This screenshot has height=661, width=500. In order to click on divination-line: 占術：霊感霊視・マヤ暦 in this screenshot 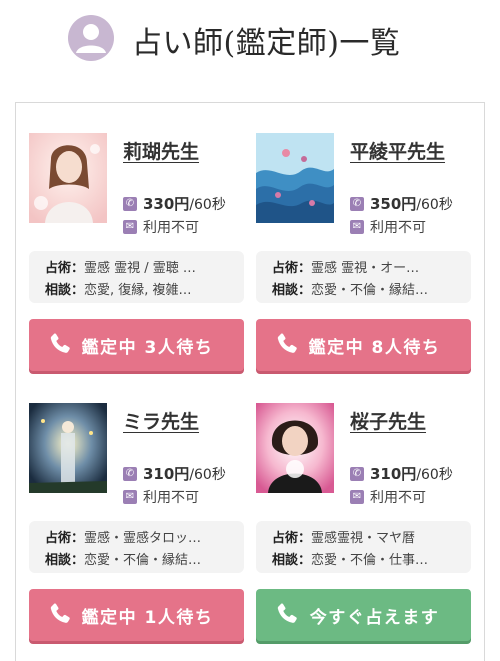, I will do `click(366, 539)`.